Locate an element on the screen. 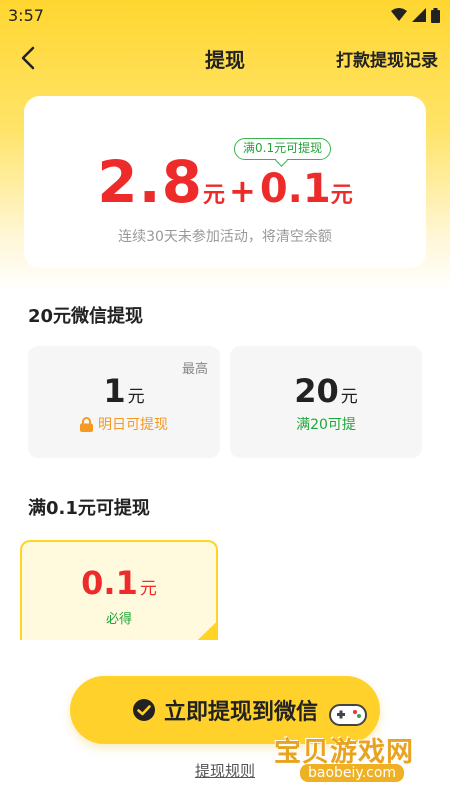 This screenshot has height=800, width=450. option-amount-value: 20 is located at coordinates (316, 391).